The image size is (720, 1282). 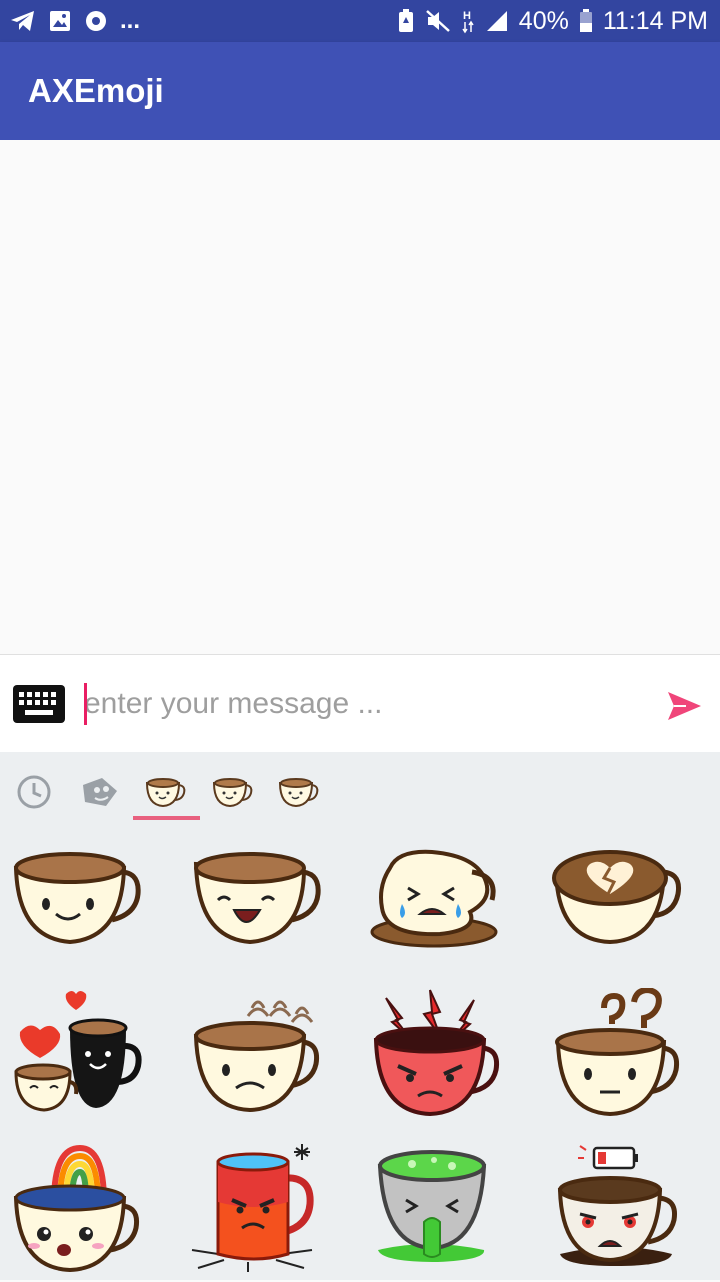 What do you see at coordinates (438, 1058) in the screenshot?
I see `sticker-angry-red-cup` at bounding box center [438, 1058].